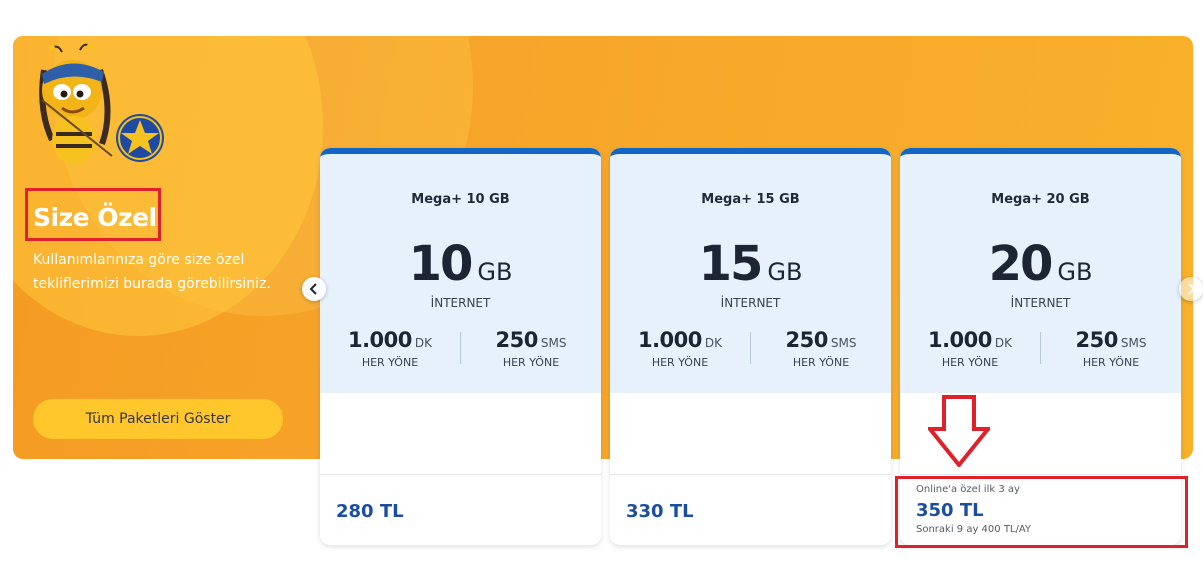 The height and width of the screenshot is (573, 1203). Describe the element at coordinates (101, 103) in the screenshot. I see `bee-mascot-icon` at that location.